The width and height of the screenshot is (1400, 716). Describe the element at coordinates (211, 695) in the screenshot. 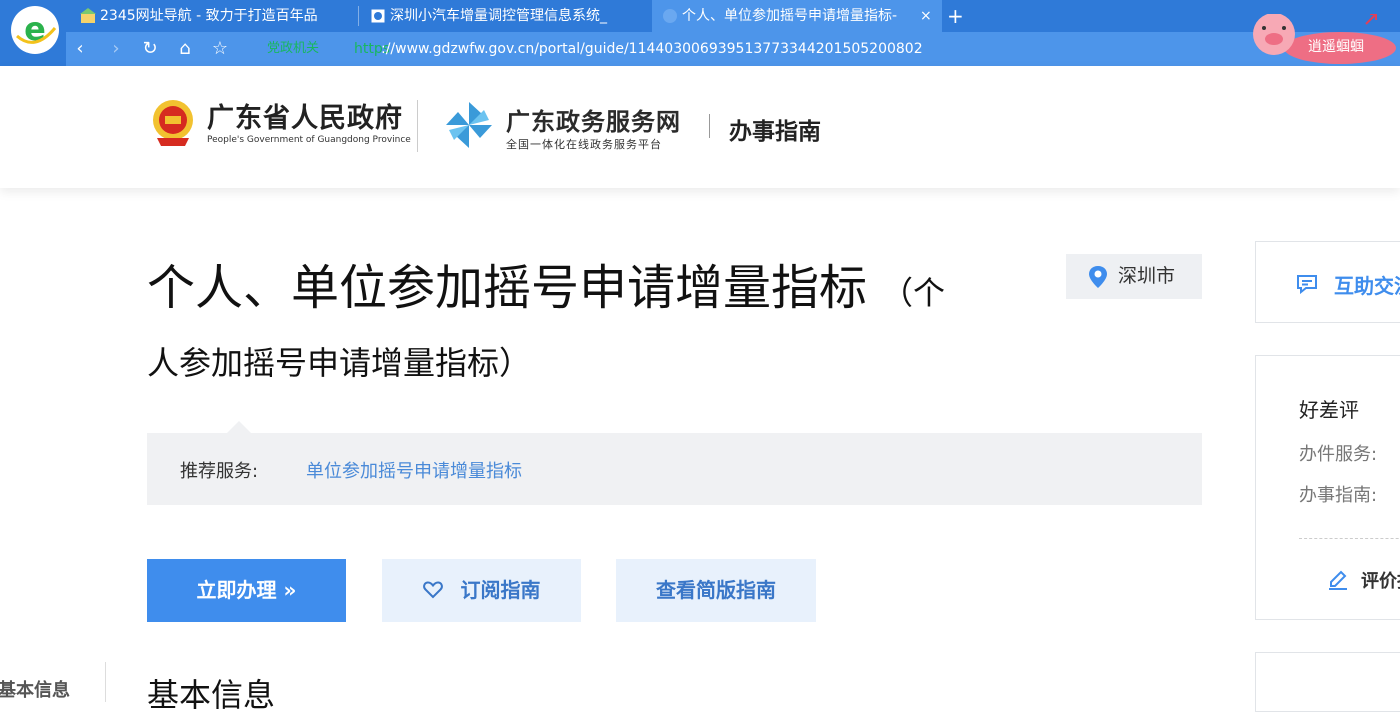

I see `section-heading: 基本信息` at that location.